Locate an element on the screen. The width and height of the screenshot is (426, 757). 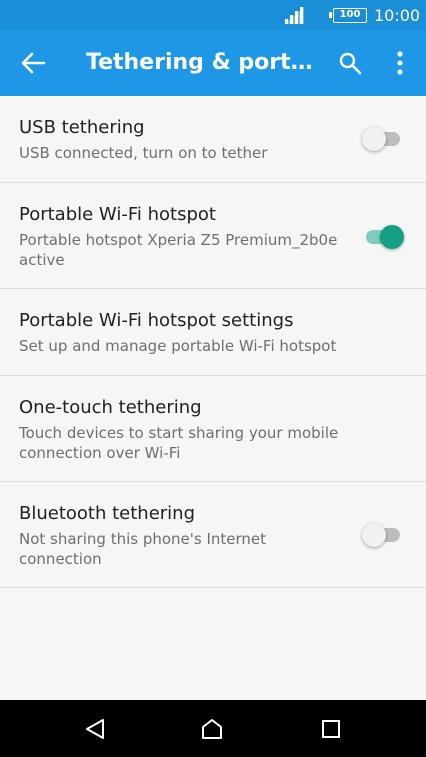
item-title: Portable Wi-Fi hotspot settings is located at coordinates (156, 320).